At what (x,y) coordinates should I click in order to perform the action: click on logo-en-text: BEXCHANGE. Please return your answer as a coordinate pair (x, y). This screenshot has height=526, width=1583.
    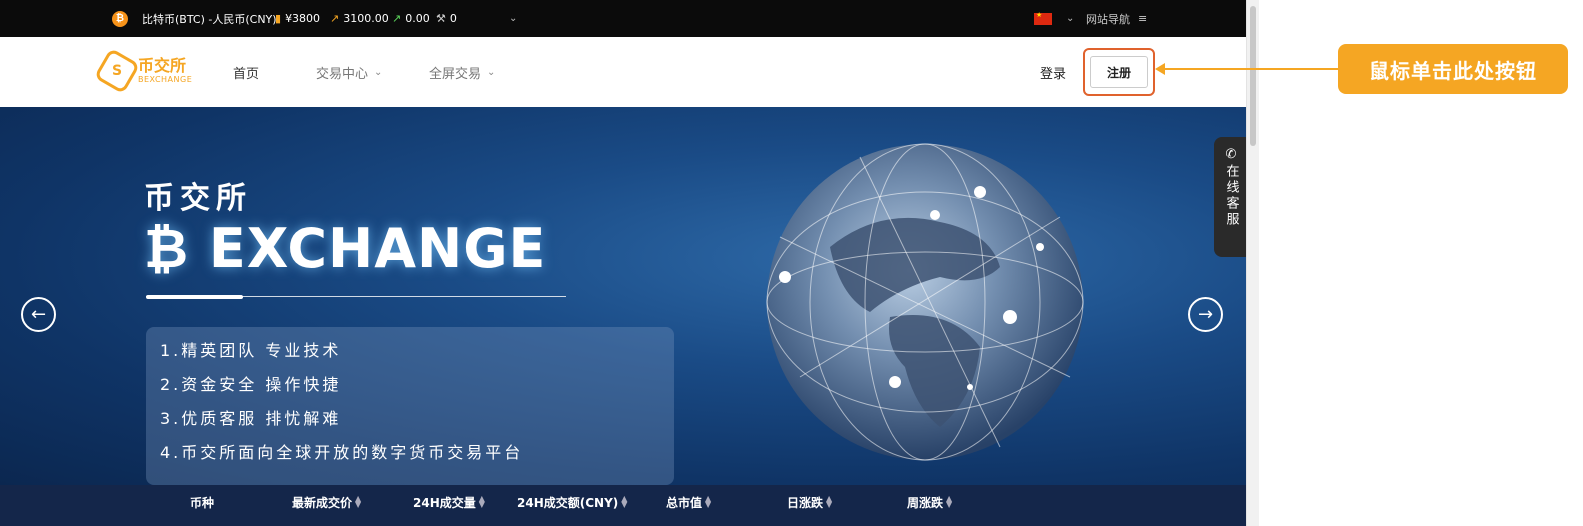
    Looking at the image, I should click on (165, 79).